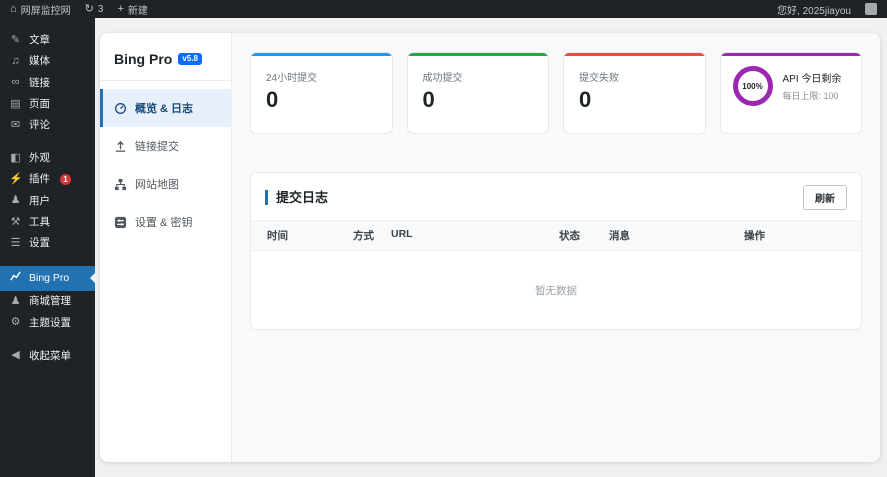 This screenshot has height=477, width=887. What do you see at coordinates (810, 96) in the screenshot?
I see `quota-daily-limit: 每日上限: 100` at bounding box center [810, 96].